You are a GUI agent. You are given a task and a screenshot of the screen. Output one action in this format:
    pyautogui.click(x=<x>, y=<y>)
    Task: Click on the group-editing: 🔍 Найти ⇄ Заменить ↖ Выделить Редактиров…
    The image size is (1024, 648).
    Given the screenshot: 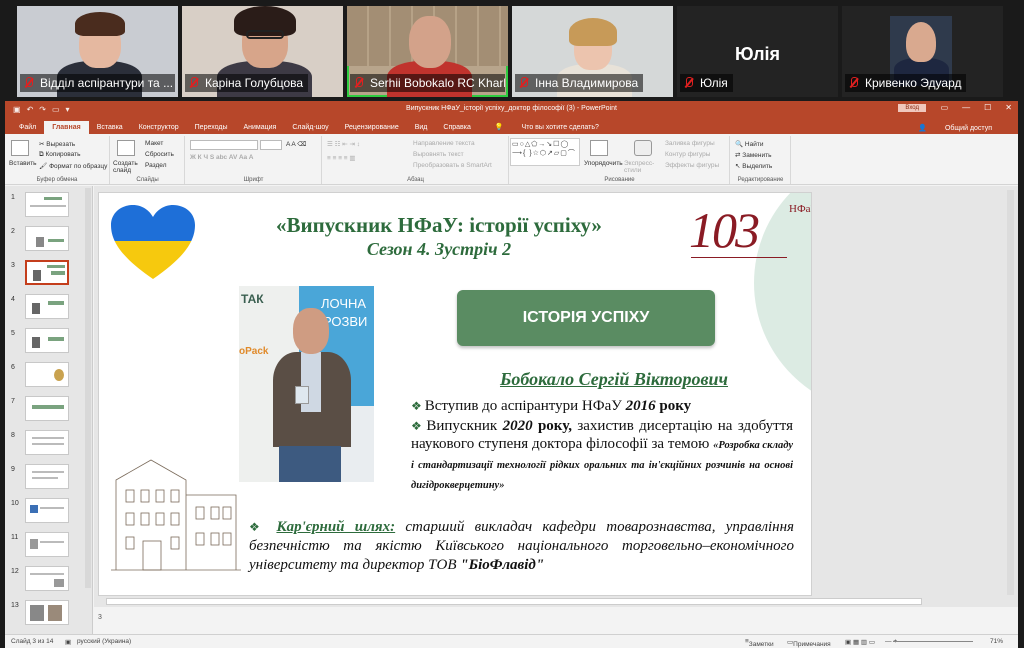 What is the action you would take?
    pyautogui.click(x=761, y=160)
    